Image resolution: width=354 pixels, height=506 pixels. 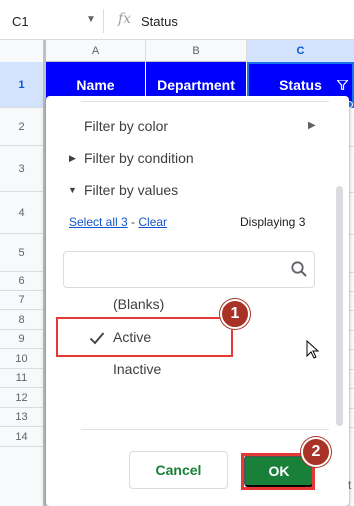 I want to click on search-input, so click(x=189, y=269).